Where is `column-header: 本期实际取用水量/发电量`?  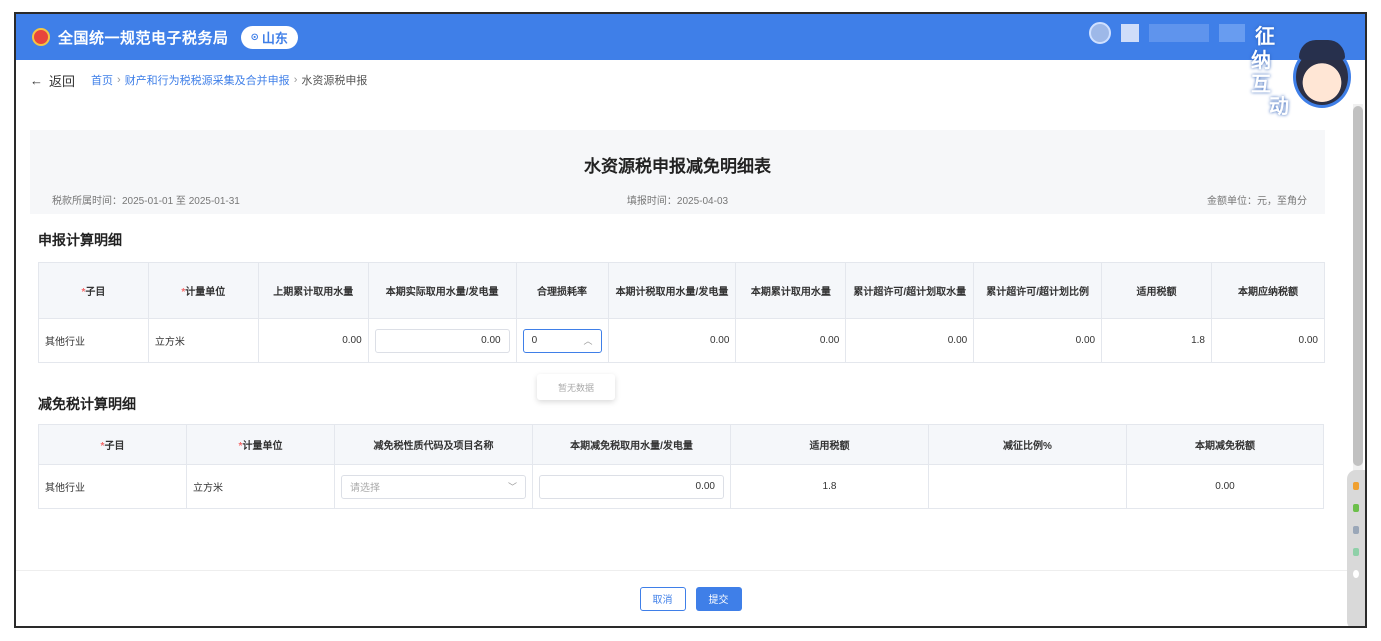 column-header: 本期实际取用水量/发电量 is located at coordinates (442, 290).